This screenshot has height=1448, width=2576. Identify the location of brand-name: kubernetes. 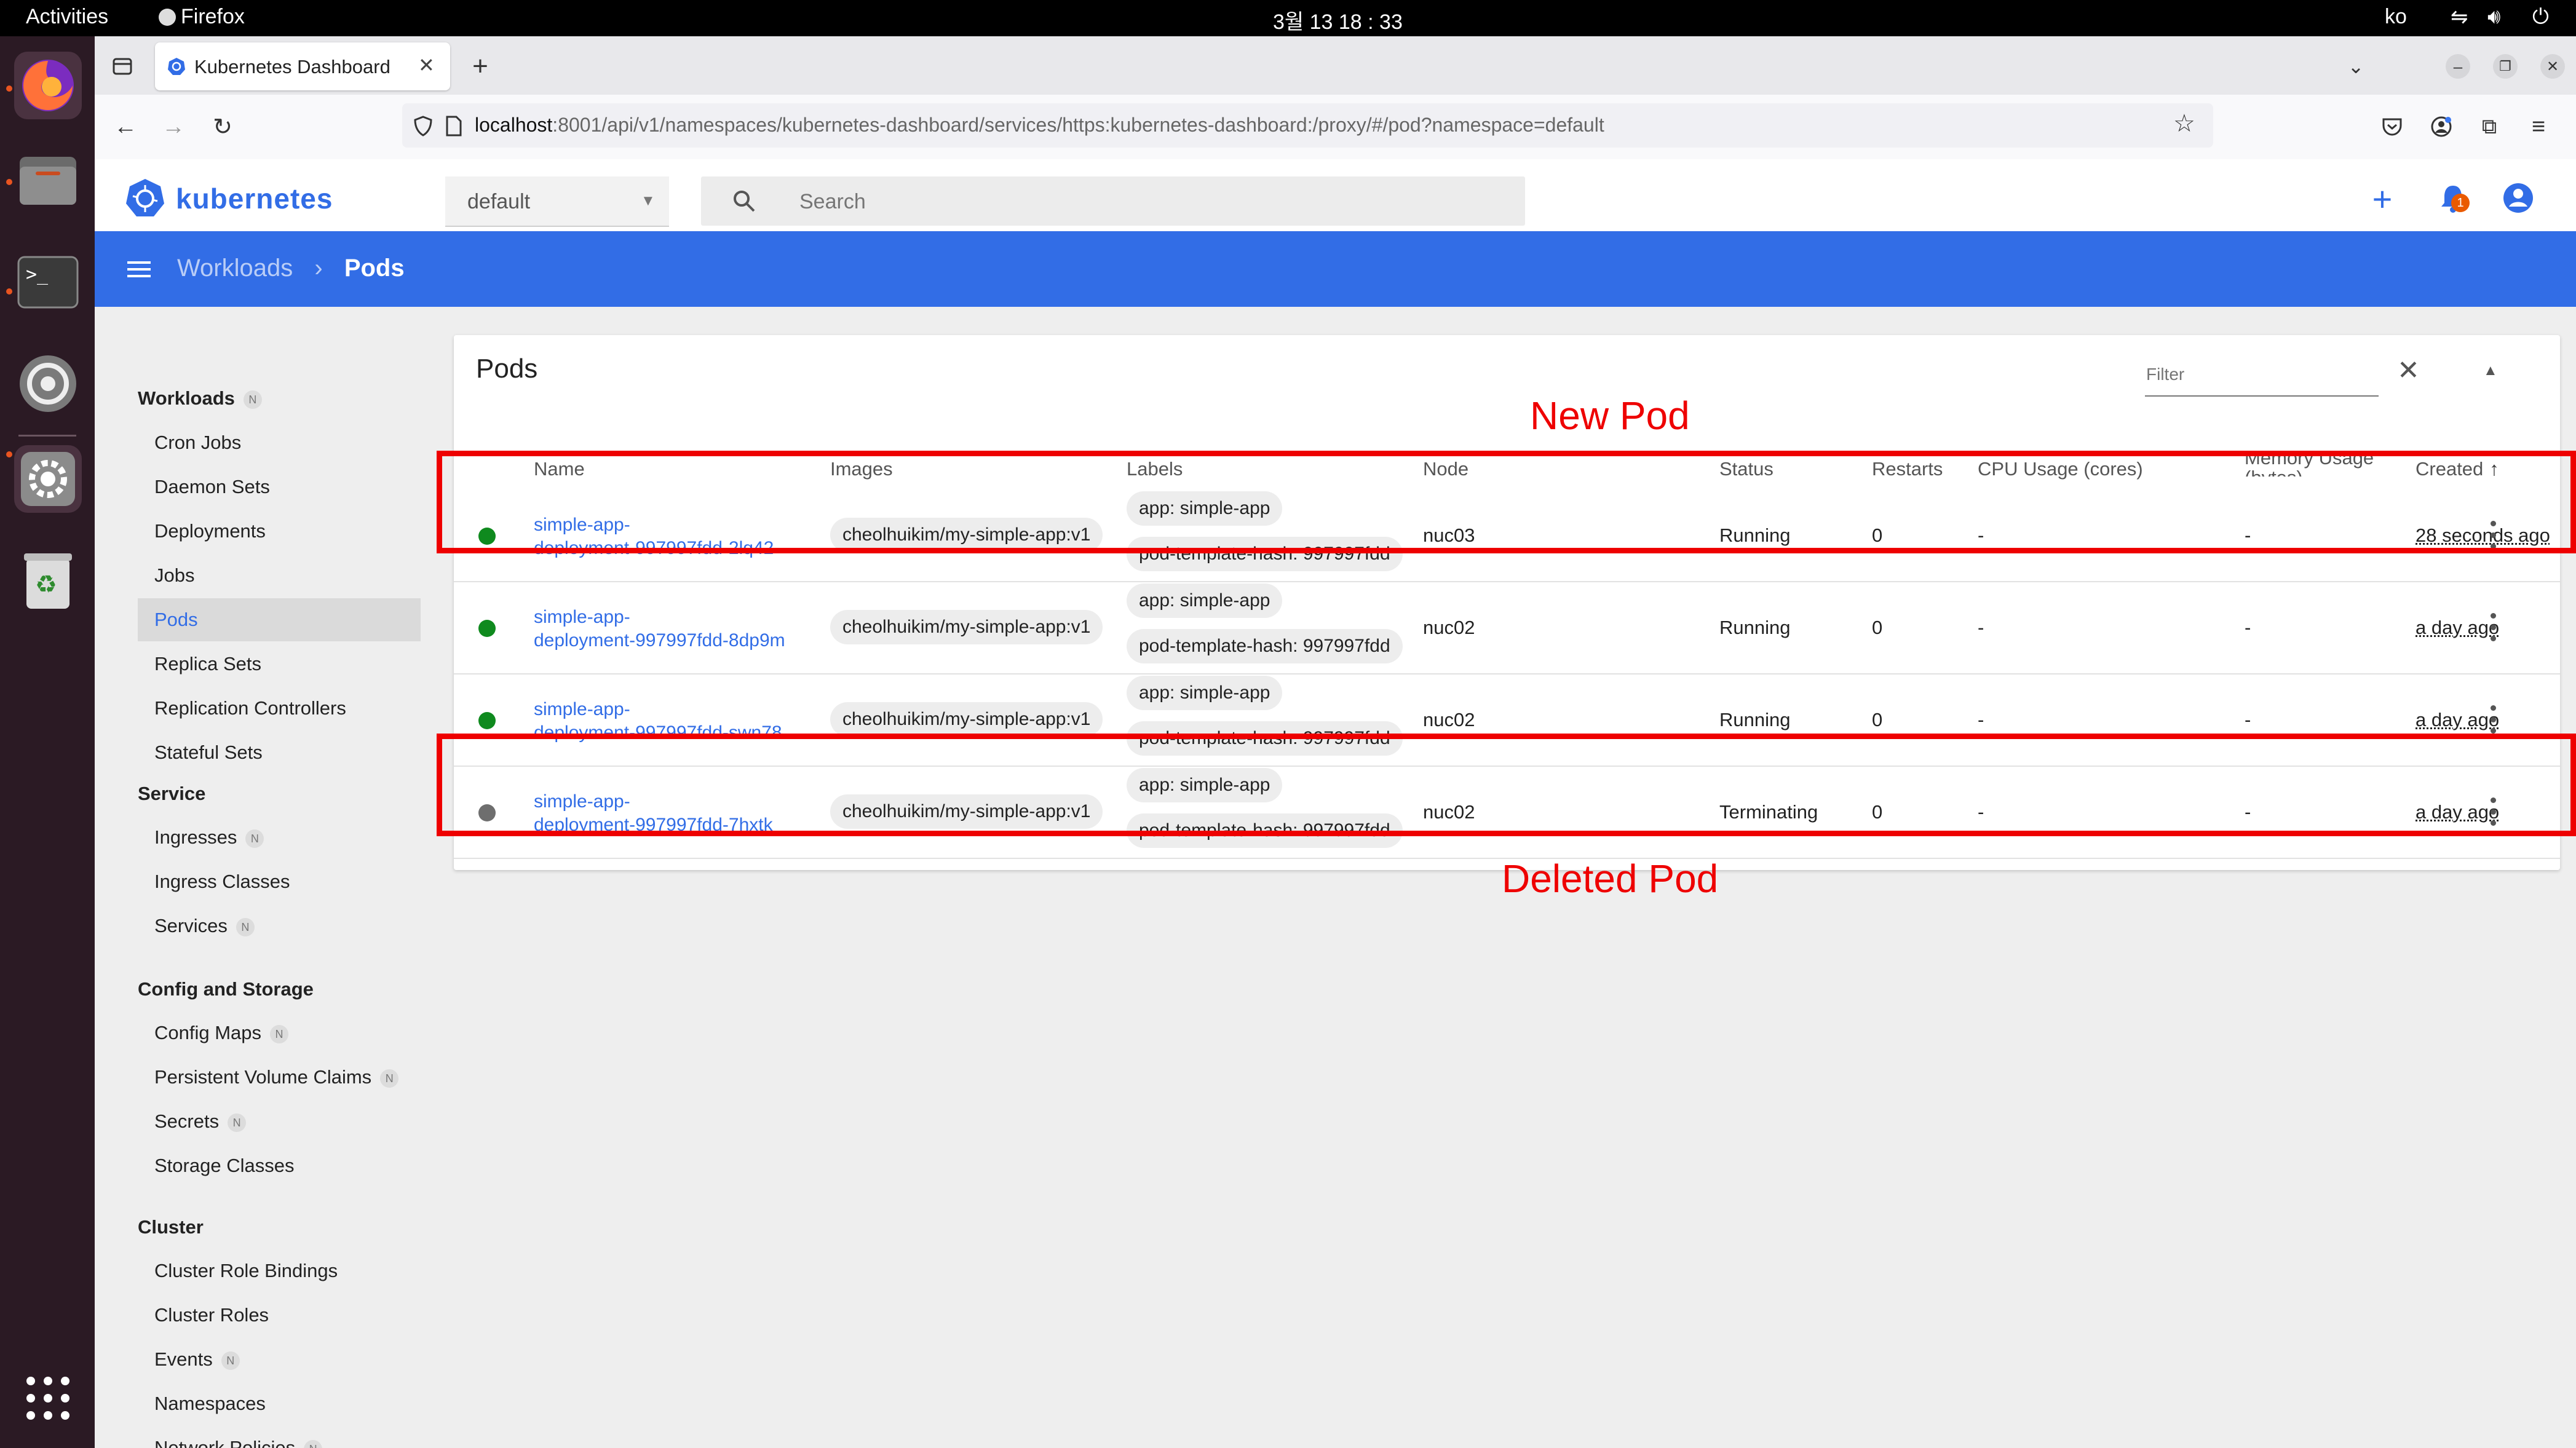
(254, 198).